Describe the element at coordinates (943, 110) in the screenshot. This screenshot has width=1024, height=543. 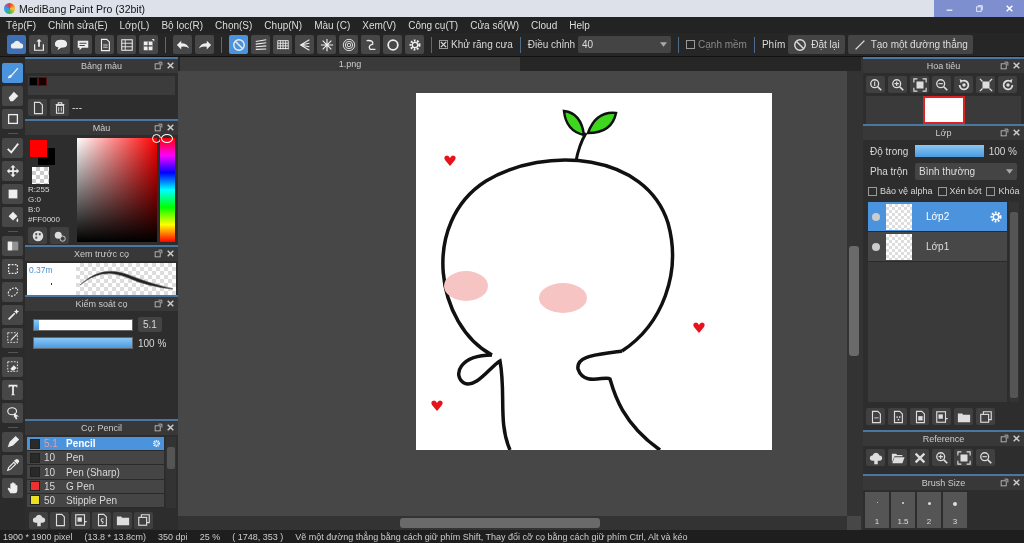
I see `navigator-thumbnail` at that location.